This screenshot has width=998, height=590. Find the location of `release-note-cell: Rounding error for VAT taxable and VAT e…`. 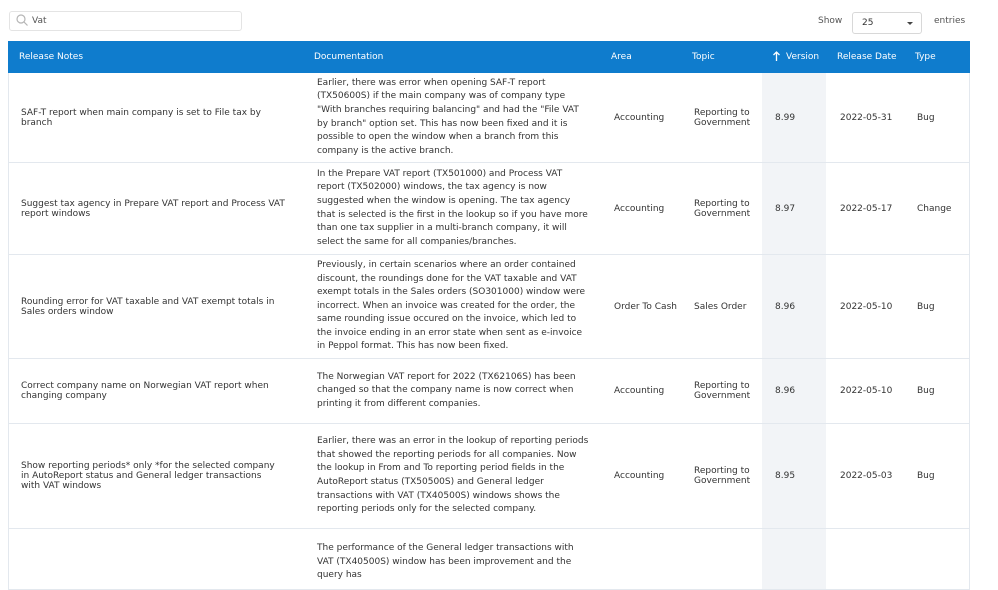

release-note-cell: Rounding error for VAT taxable and VAT e… is located at coordinates (148, 306).